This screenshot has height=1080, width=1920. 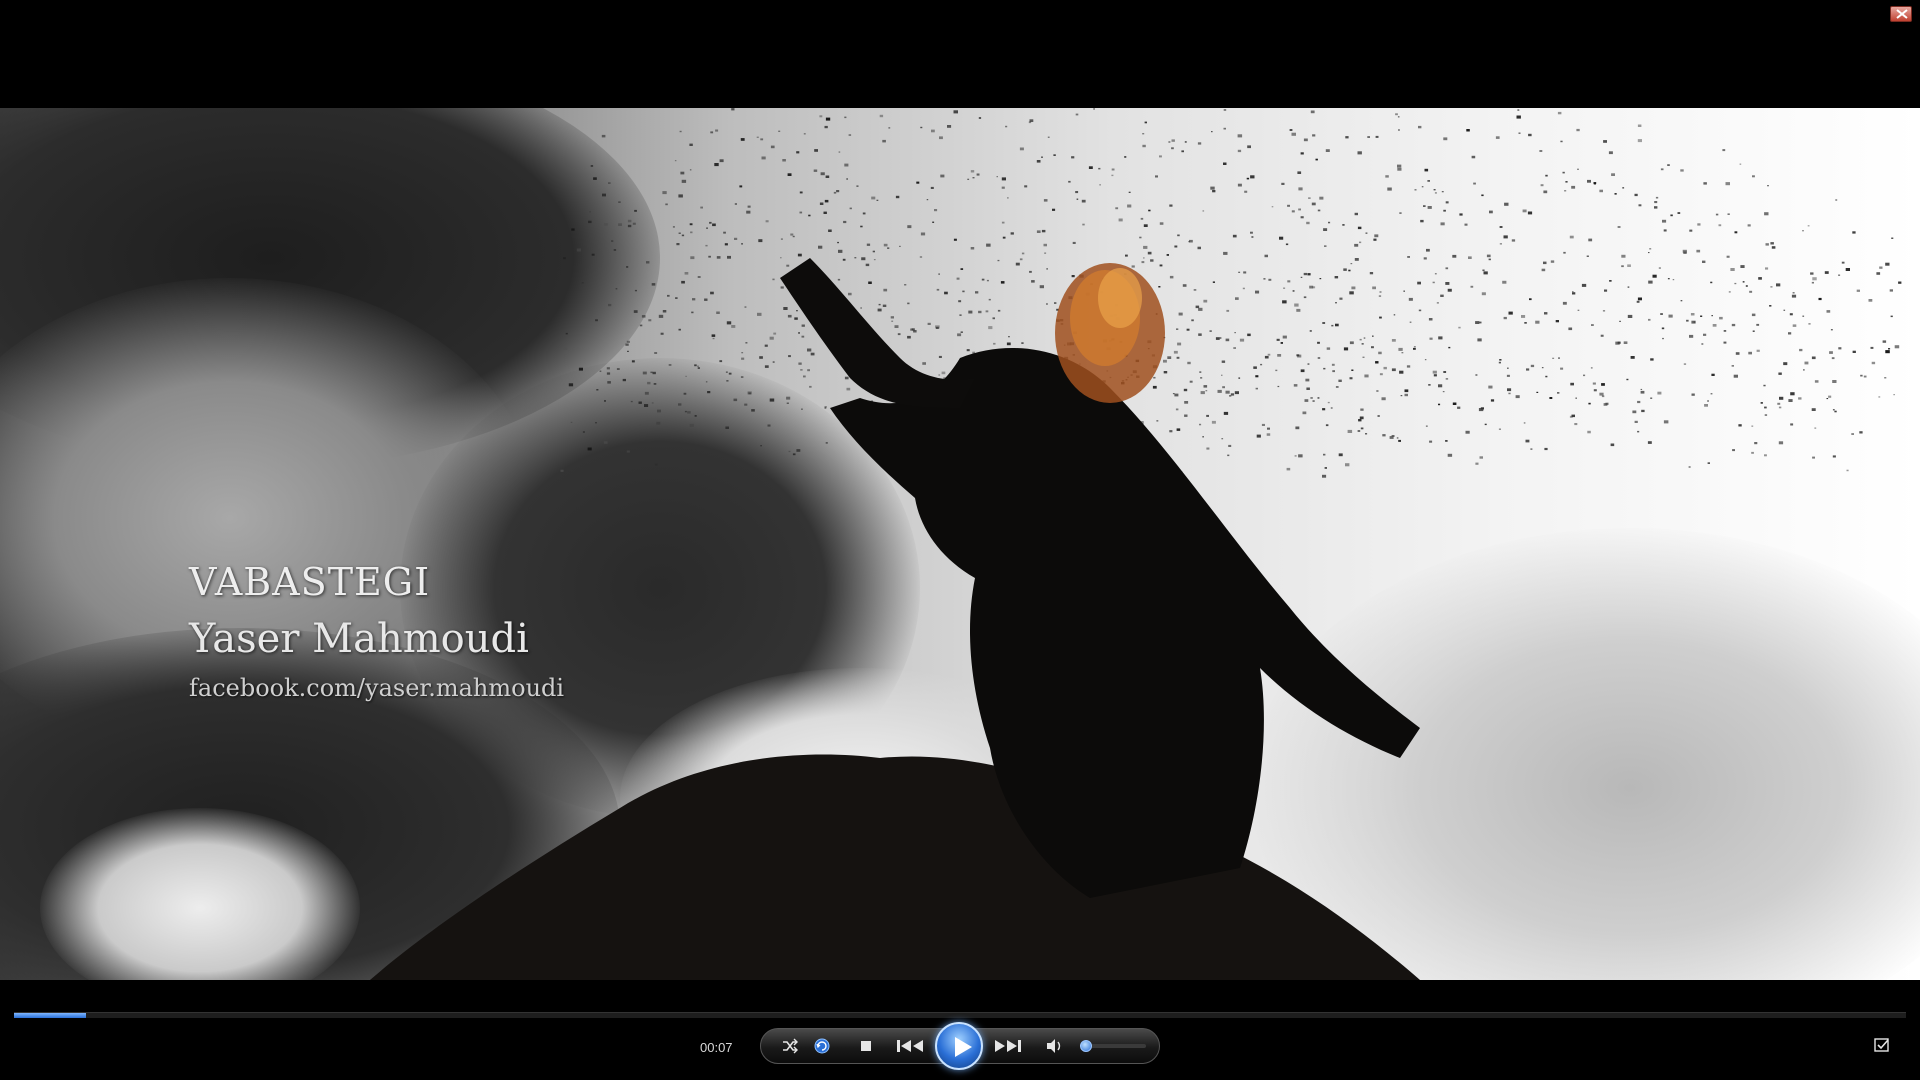 I want to click on previous-icon, so click(x=910, y=1046).